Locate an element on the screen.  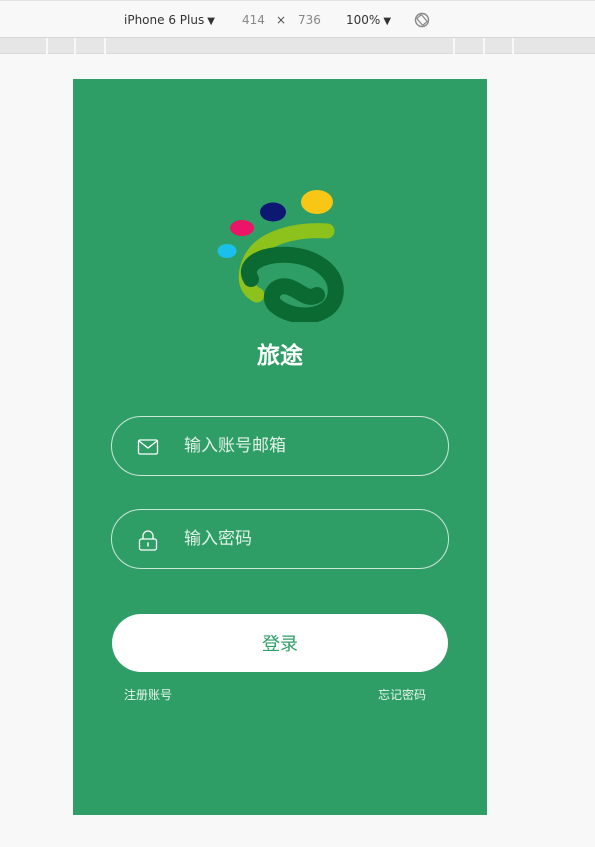
envelope-icon is located at coordinates (148, 447).